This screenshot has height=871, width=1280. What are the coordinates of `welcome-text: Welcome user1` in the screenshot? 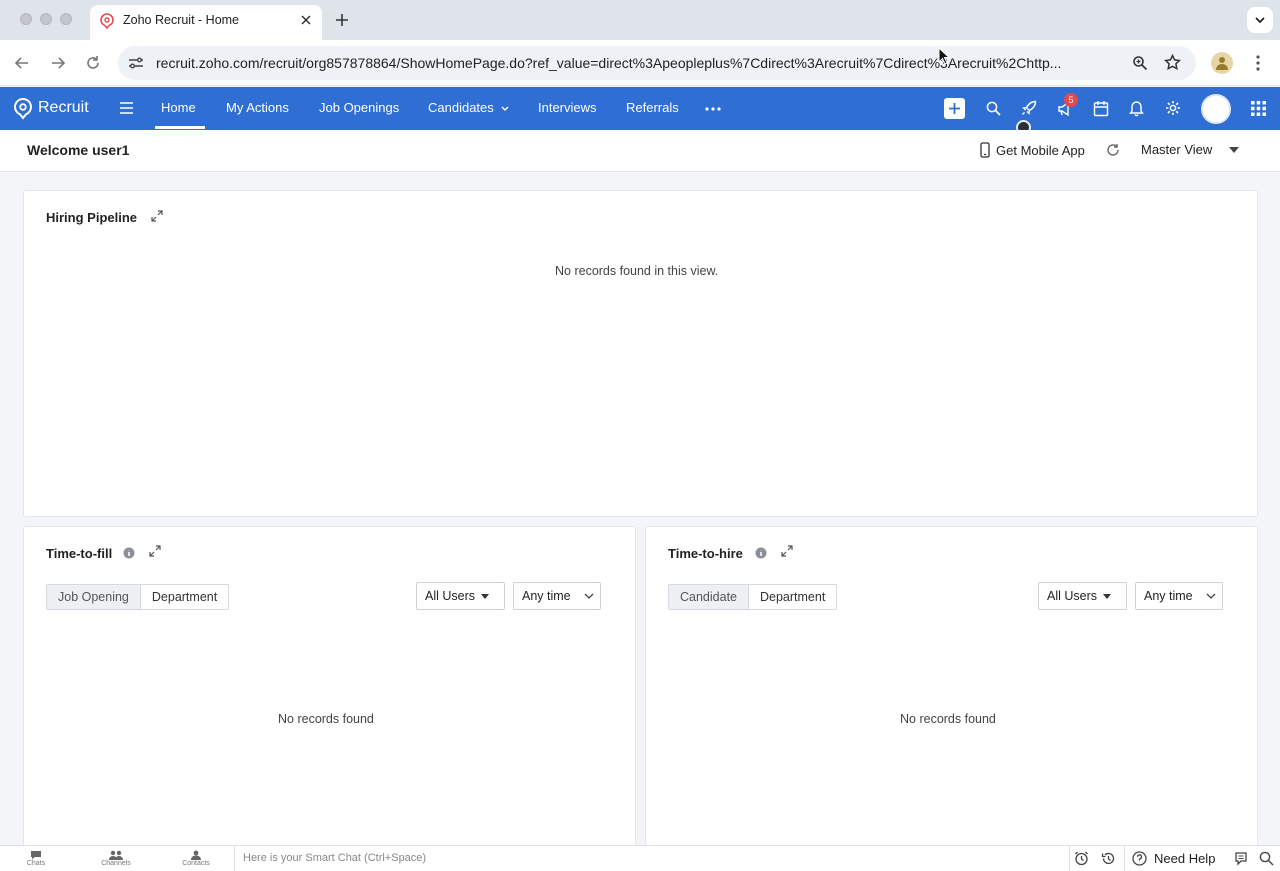 It's located at (78, 150).